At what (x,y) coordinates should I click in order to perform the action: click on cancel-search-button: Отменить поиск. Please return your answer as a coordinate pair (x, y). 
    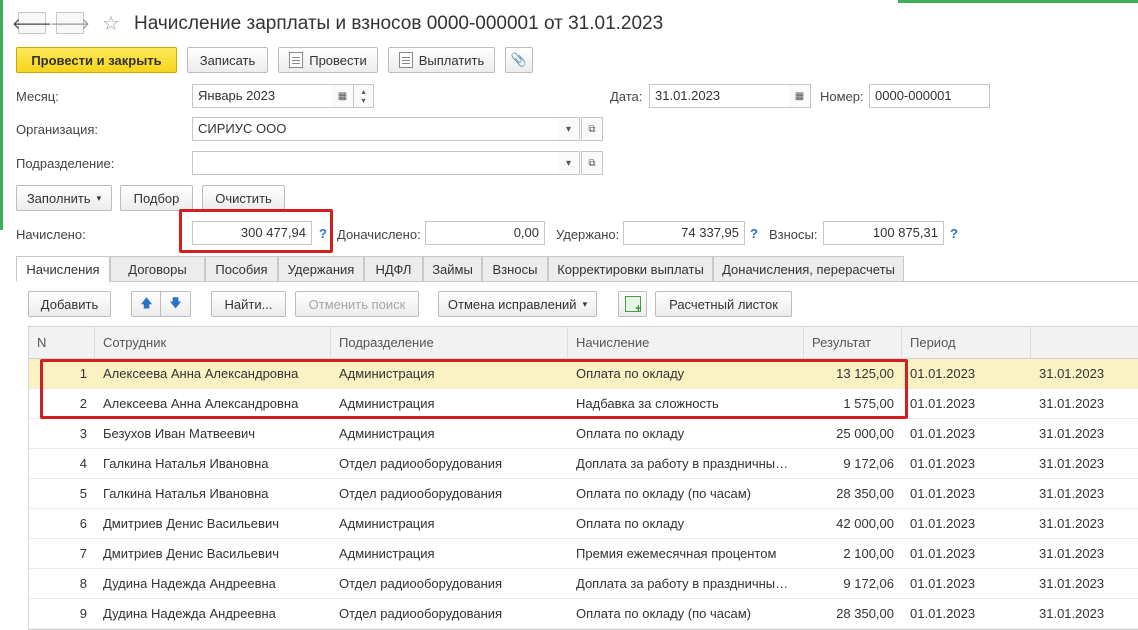
    Looking at the image, I should click on (357, 304).